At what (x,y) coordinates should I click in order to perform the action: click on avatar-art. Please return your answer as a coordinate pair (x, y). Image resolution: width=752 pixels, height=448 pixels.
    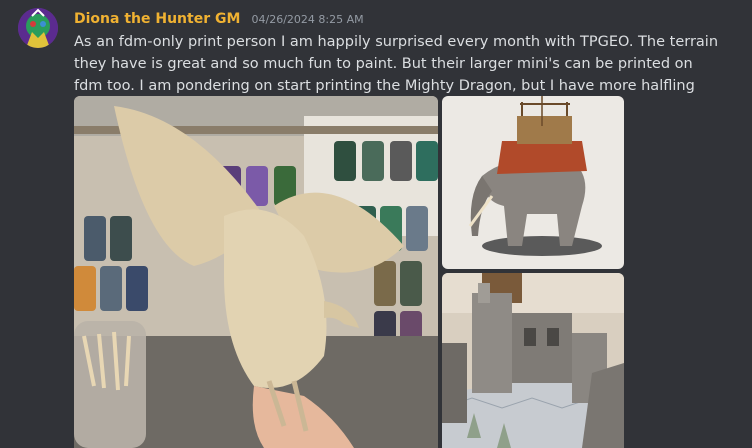
    Looking at the image, I should click on (38, 28).